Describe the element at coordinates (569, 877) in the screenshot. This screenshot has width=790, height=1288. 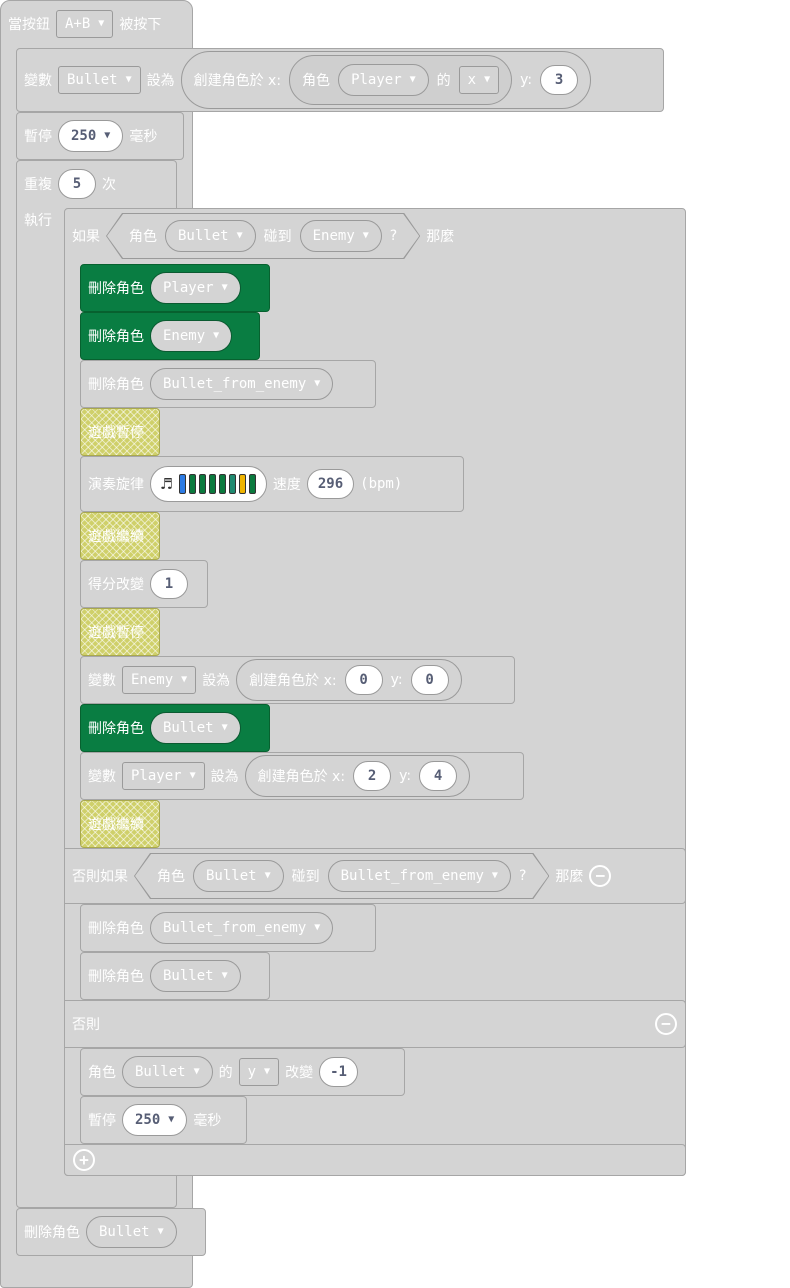
I see `then-label: 那麼` at that location.